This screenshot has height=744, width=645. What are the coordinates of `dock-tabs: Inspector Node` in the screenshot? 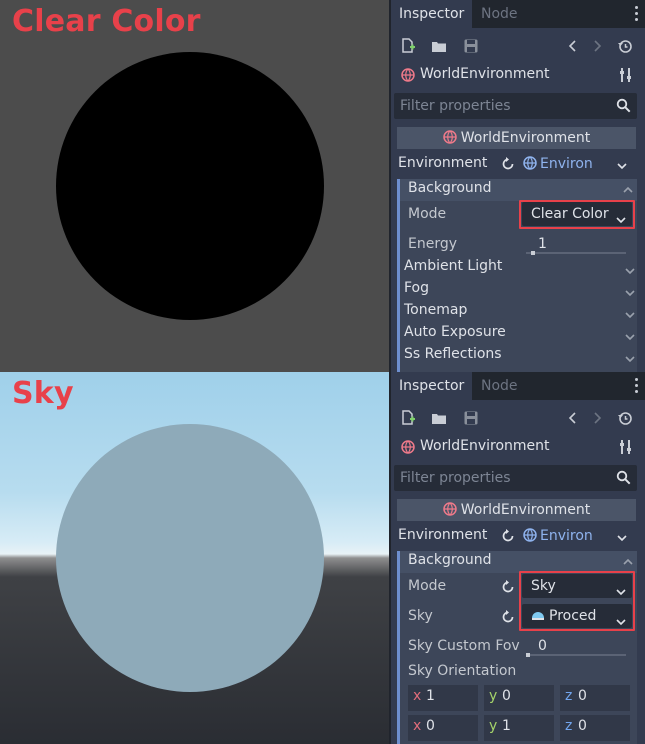 It's located at (518, 386).